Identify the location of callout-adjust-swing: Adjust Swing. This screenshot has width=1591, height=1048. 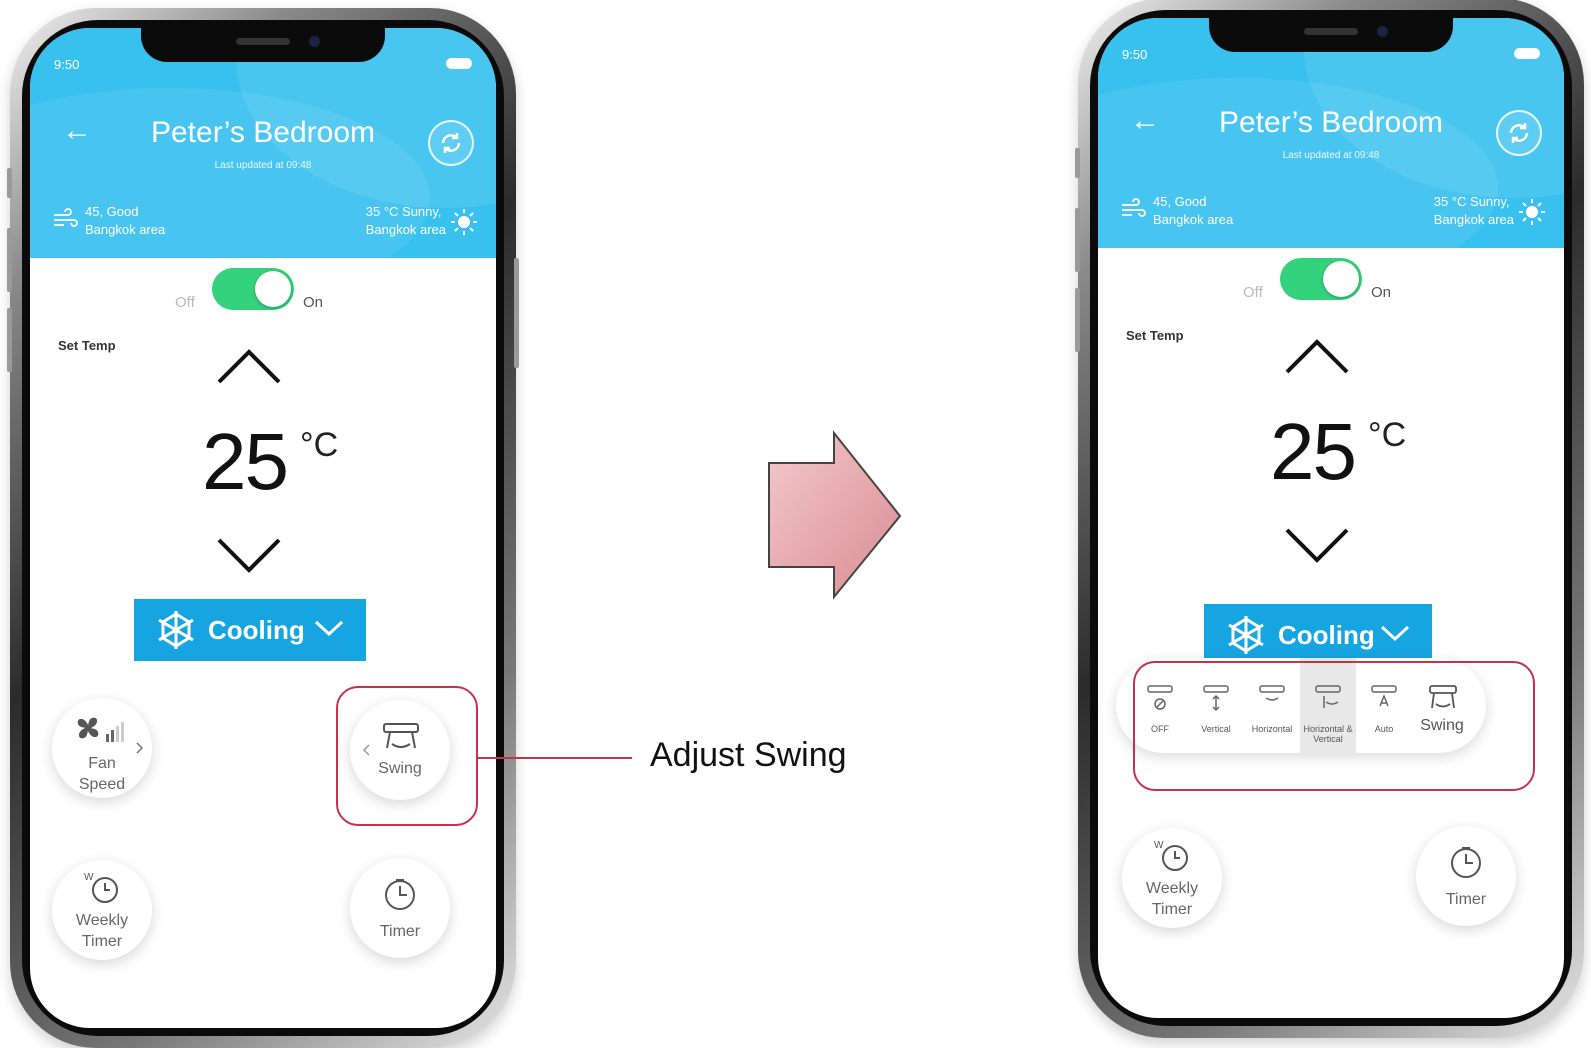
(748, 755).